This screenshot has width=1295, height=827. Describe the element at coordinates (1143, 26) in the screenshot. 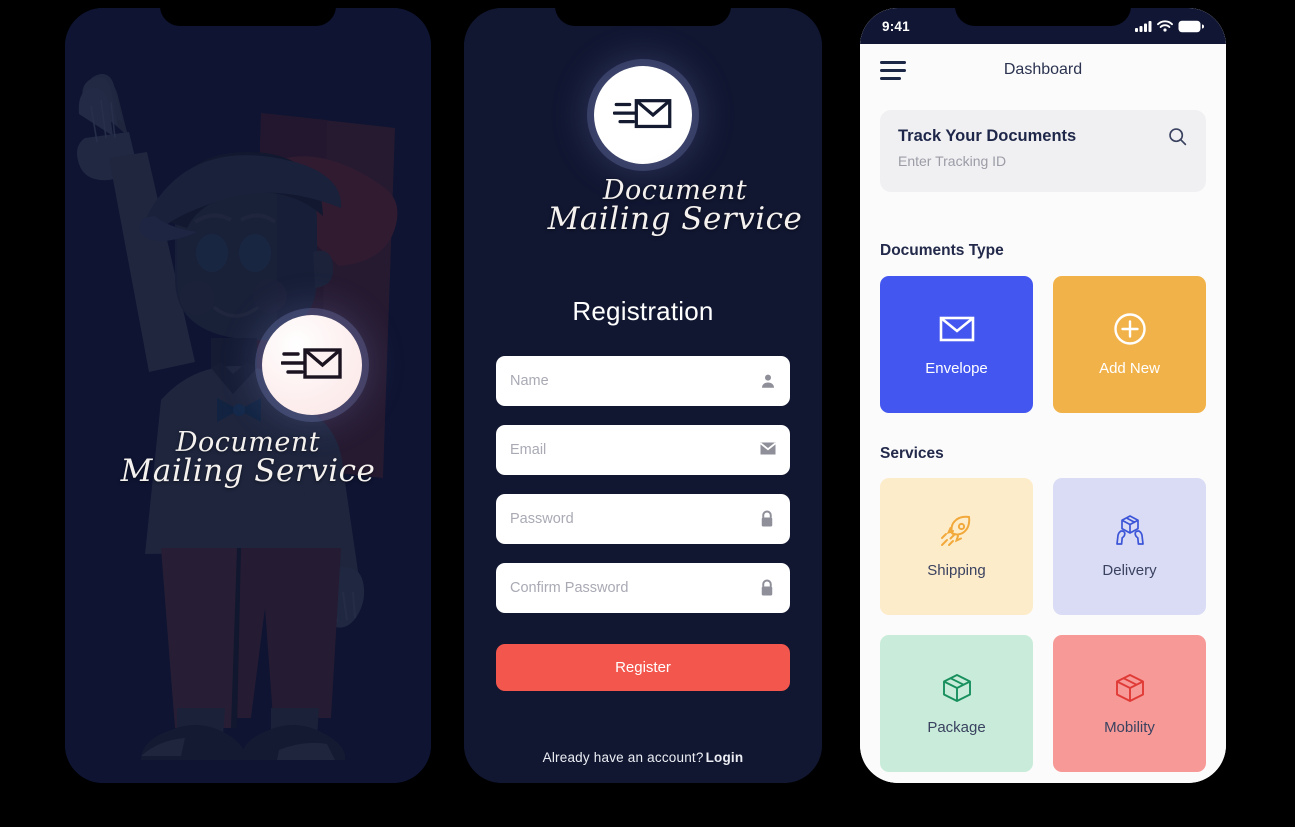

I see `signal-icon` at that location.